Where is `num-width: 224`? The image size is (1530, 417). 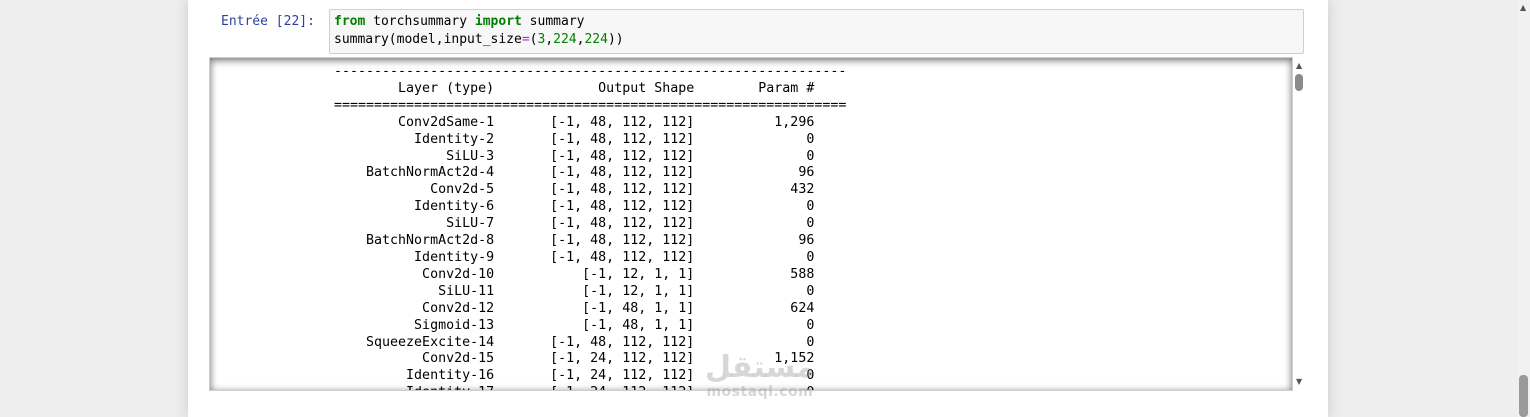 num-width: 224 is located at coordinates (596, 39).